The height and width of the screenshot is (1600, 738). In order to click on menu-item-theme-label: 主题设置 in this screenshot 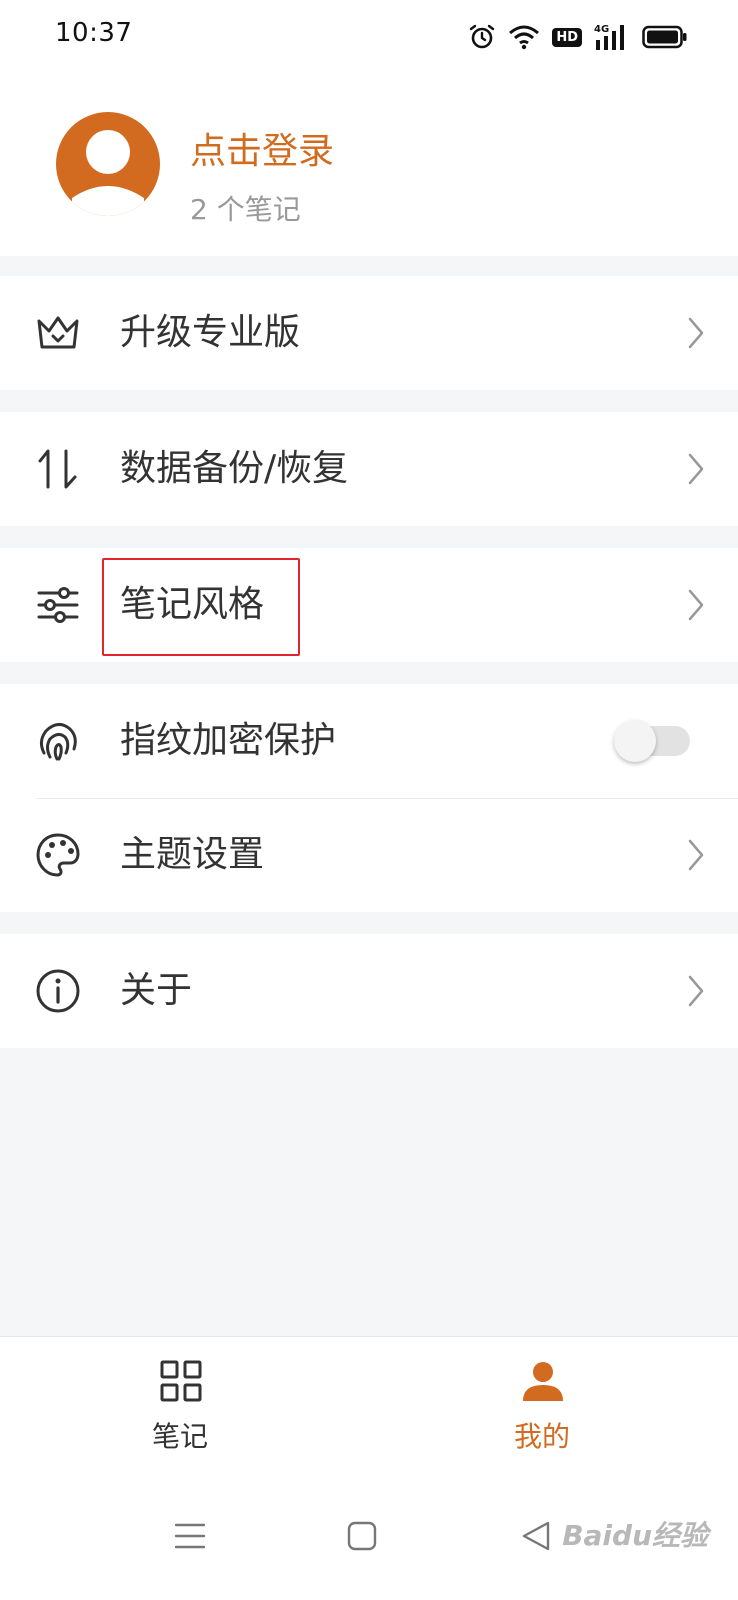, I will do `click(192, 854)`.